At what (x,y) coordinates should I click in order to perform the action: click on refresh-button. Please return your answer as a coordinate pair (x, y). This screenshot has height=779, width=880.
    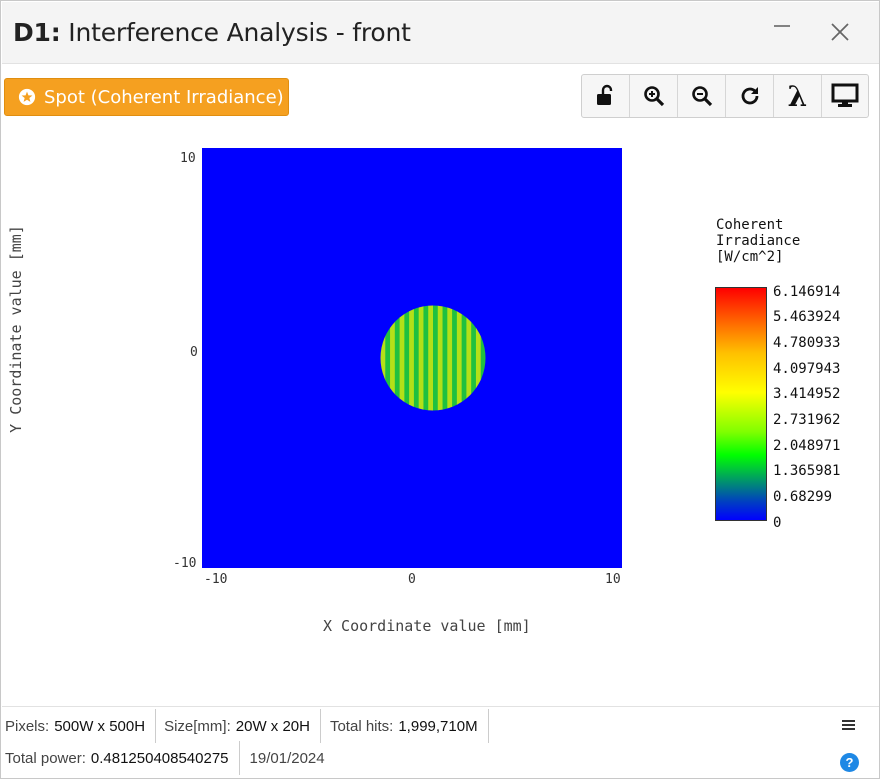
    Looking at the image, I should click on (750, 96).